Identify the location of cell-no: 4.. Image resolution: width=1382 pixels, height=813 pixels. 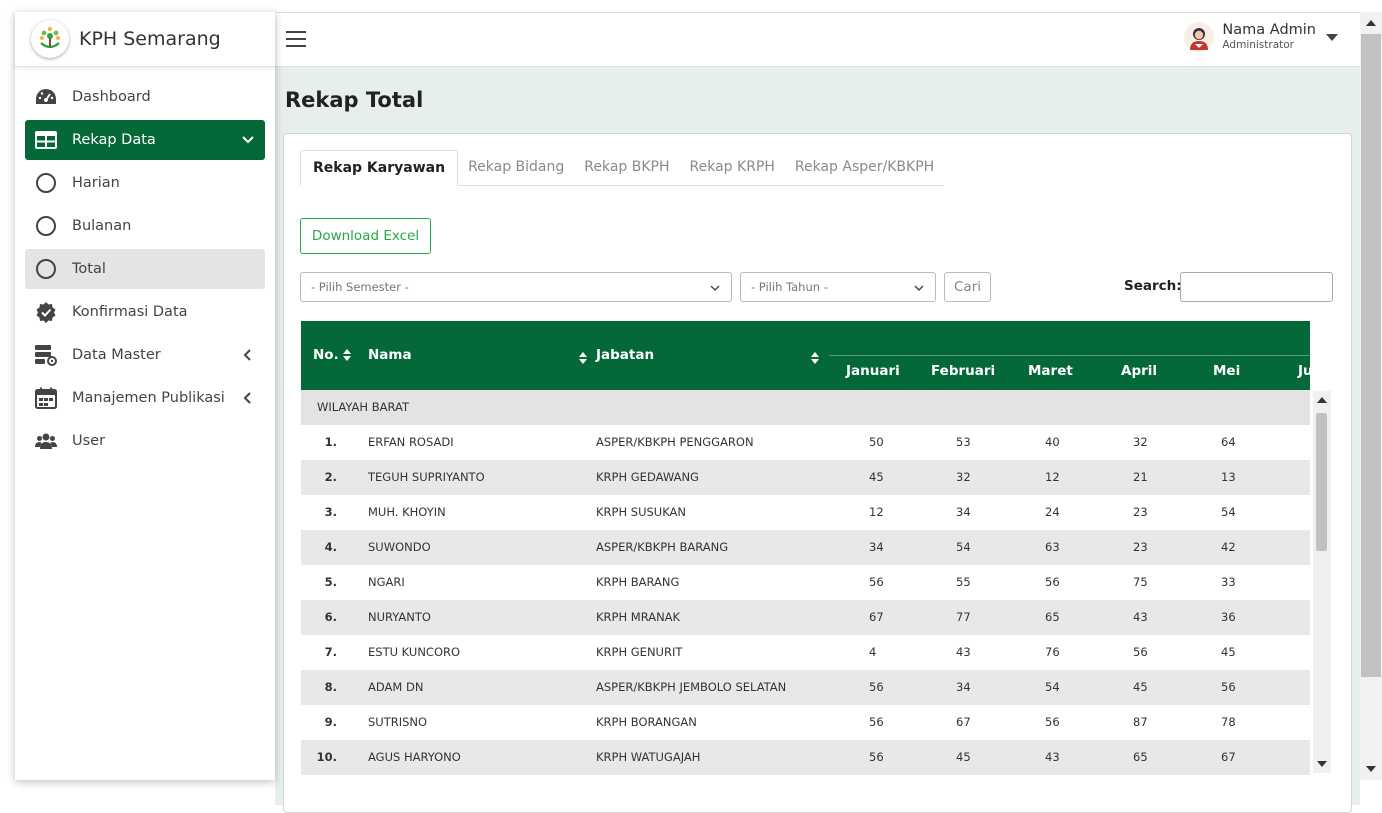
(330, 547).